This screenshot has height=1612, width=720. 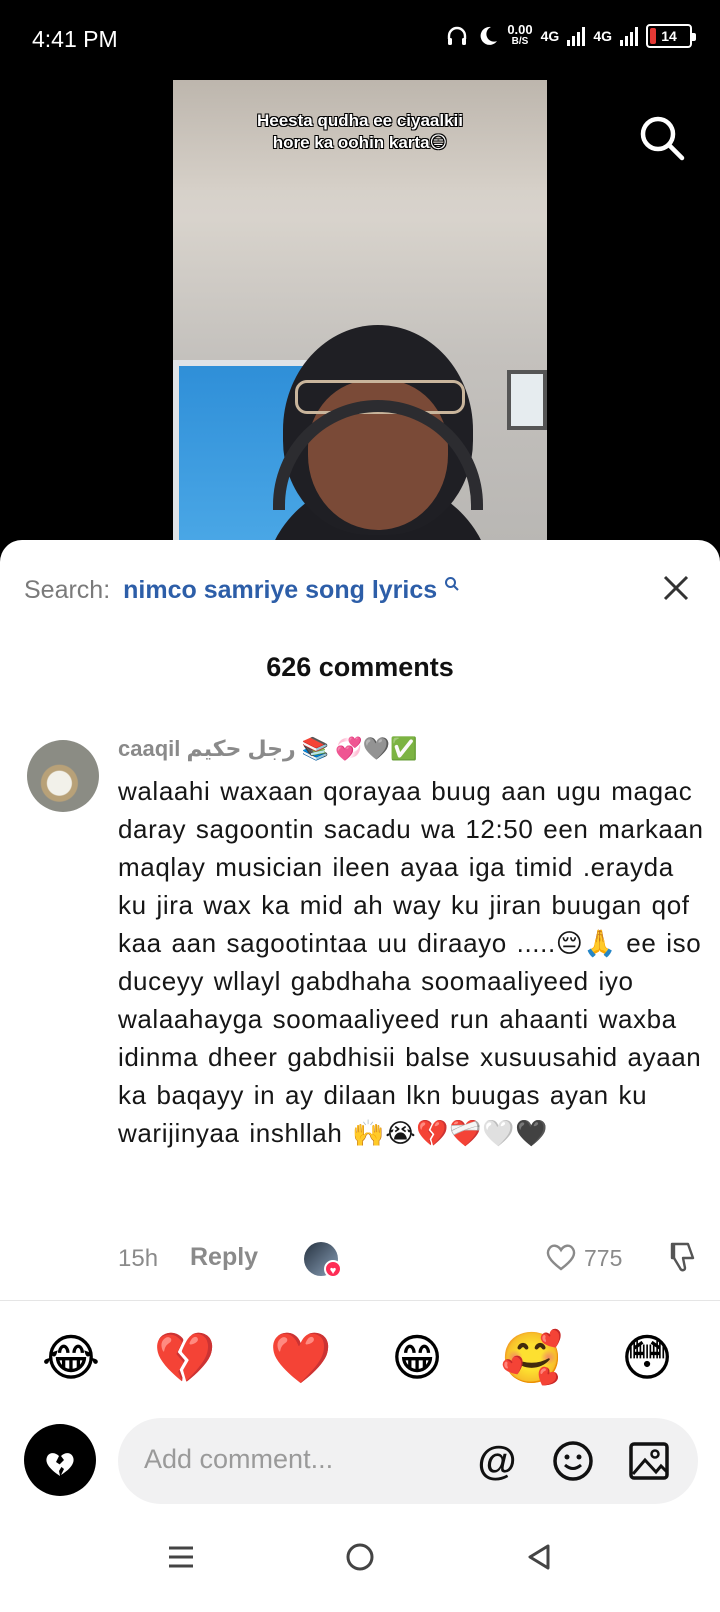 I want to click on quick-emoji-broken-heart: 💔, so click(x=185, y=1358).